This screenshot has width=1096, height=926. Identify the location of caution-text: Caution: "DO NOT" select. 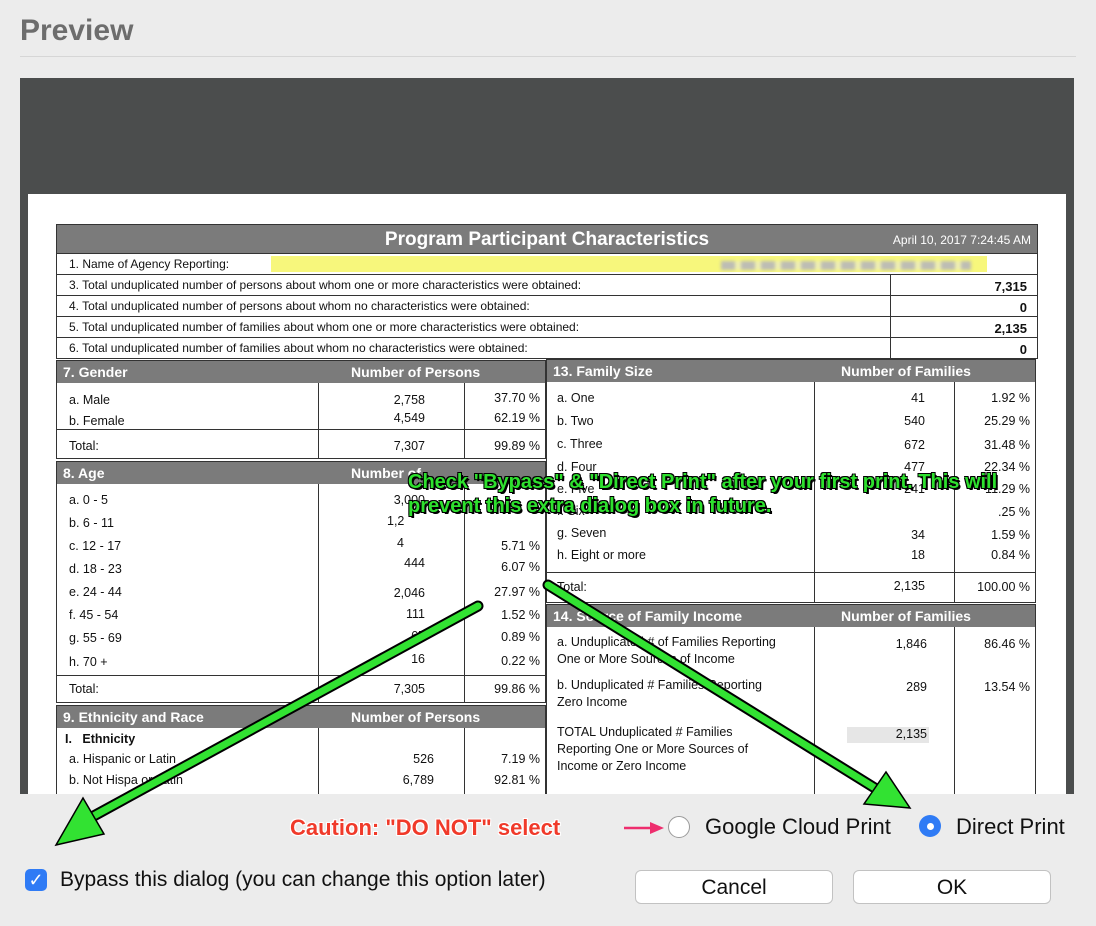
(425, 827).